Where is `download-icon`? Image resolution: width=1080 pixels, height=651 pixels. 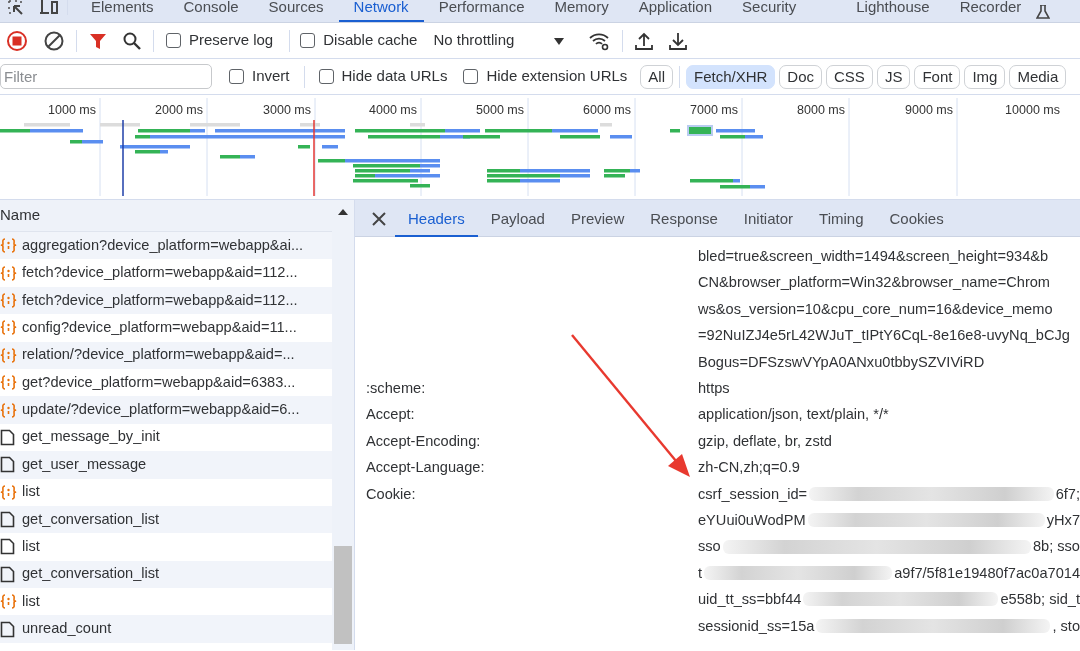 download-icon is located at coordinates (678, 41).